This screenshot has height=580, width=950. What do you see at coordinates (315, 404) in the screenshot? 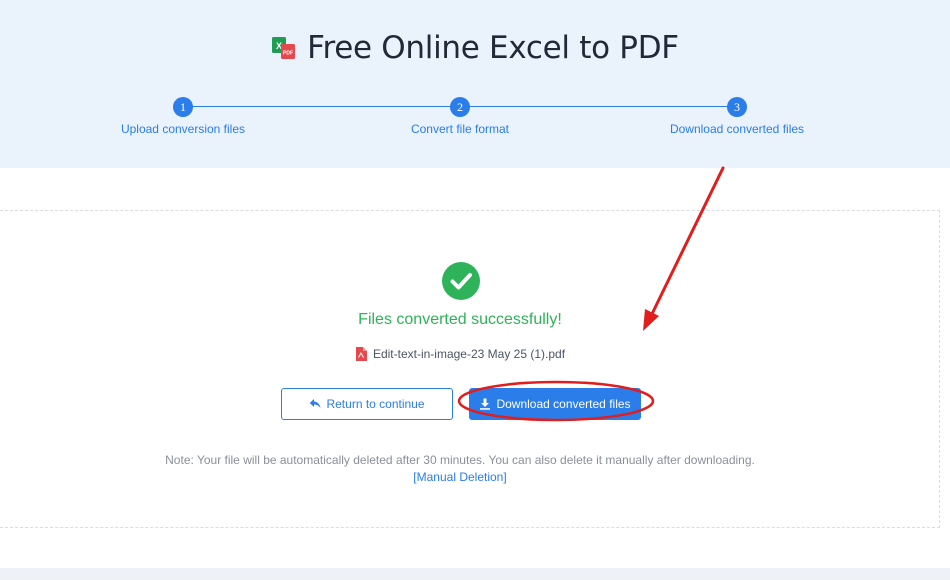
I see `reply-arrow-icon` at bounding box center [315, 404].